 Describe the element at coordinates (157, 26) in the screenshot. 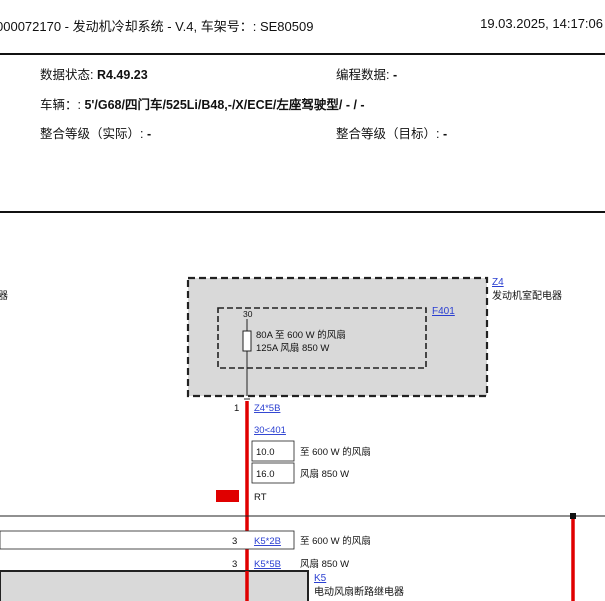

I see `document-title: 000072170 - 发动机冷却系统 - V.4, 车架号：: SE80509` at that location.